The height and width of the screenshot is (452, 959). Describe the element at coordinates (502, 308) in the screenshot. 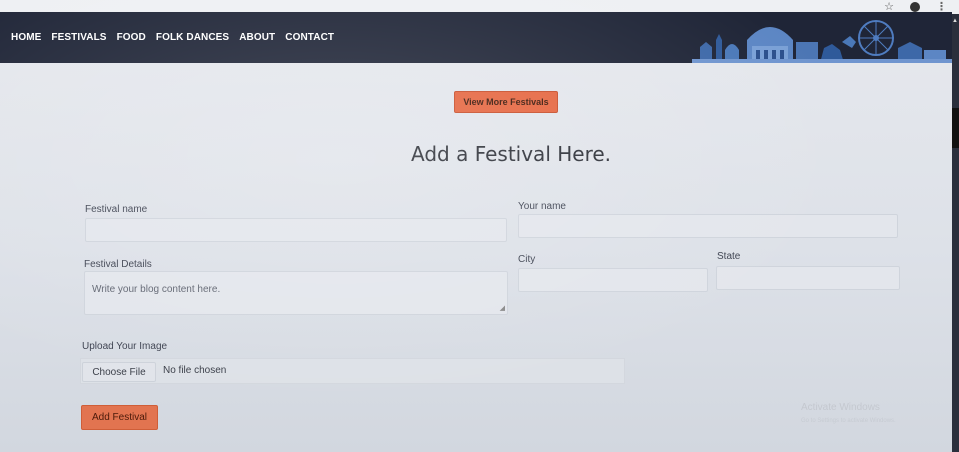

I see `resize-handle-icon: ◢` at that location.